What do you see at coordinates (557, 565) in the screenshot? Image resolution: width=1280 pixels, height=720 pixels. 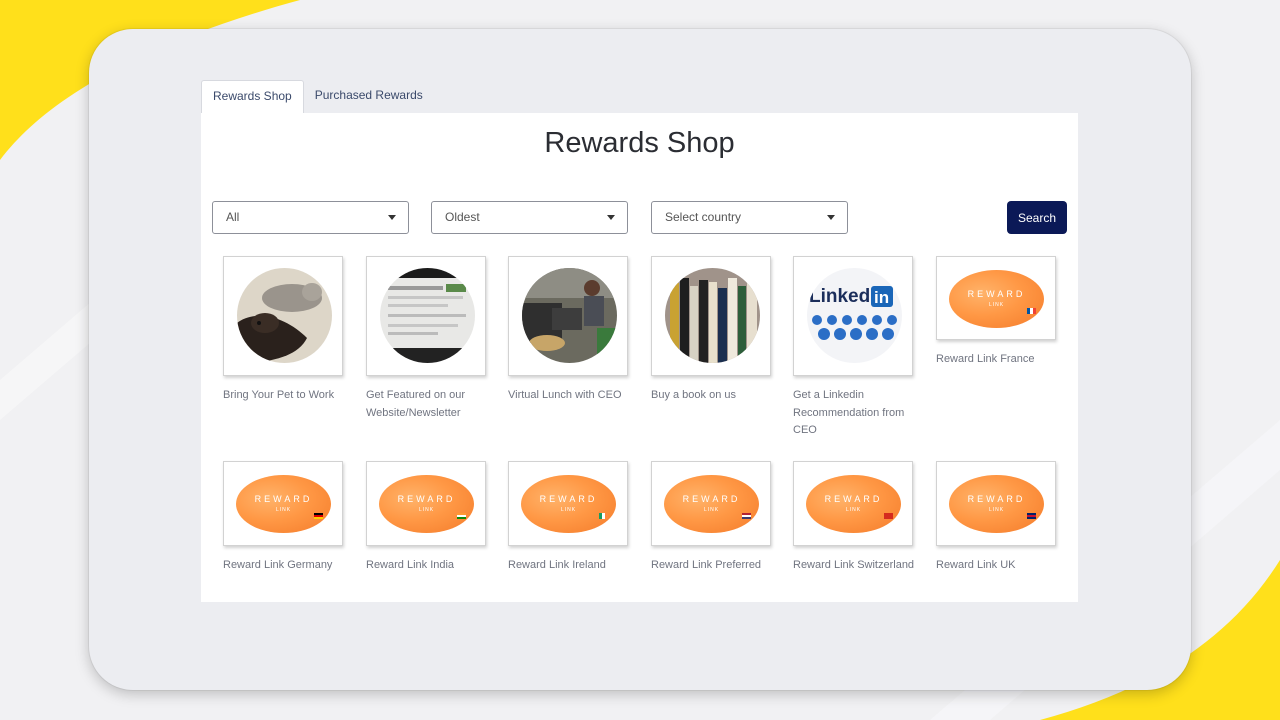 I see `reward-name: Reward Link Ireland` at bounding box center [557, 565].